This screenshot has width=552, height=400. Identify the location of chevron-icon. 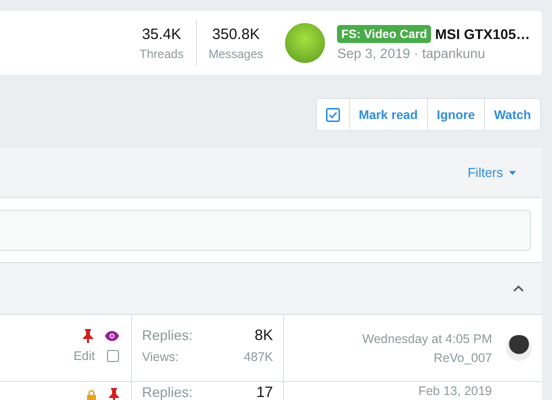
(518, 288).